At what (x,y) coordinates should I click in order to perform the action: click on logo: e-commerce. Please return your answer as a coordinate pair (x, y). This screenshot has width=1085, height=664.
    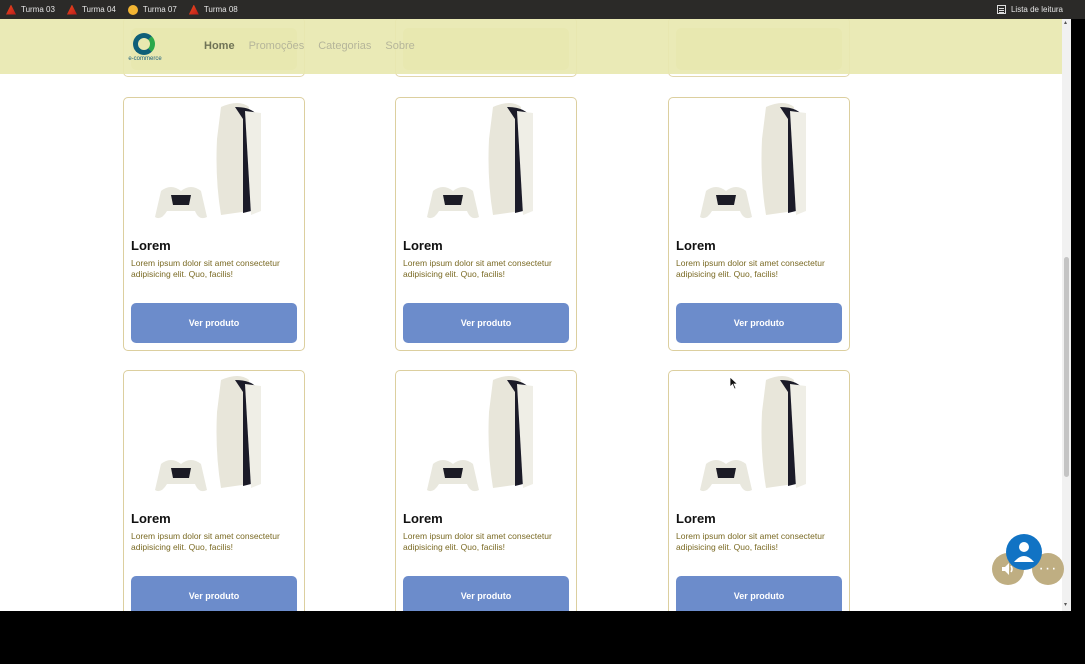
    Looking at the image, I should click on (145, 48).